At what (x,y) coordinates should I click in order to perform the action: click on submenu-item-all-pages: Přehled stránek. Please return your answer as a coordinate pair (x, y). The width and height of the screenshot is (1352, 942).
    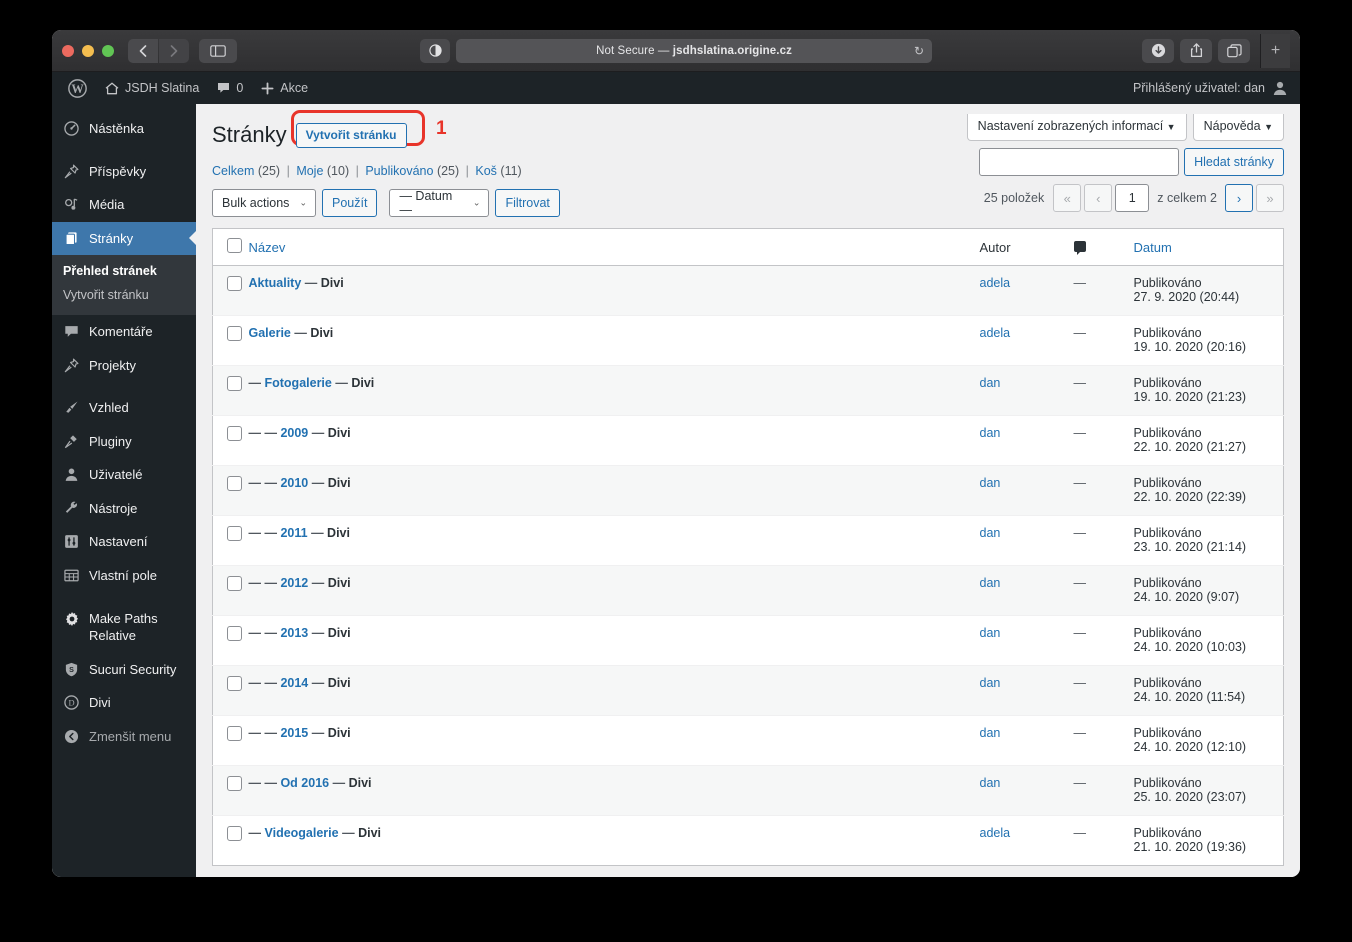
    Looking at the image, I should click on (124, 271).